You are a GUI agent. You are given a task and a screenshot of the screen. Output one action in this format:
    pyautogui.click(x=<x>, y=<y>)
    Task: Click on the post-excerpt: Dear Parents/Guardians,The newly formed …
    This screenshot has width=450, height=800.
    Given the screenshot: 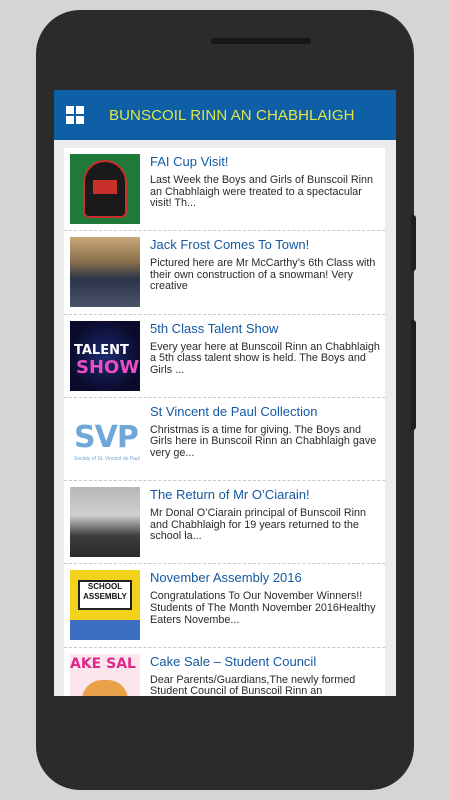 What is the action you would take?
    pyautogui.click(x=253, y=684)
    